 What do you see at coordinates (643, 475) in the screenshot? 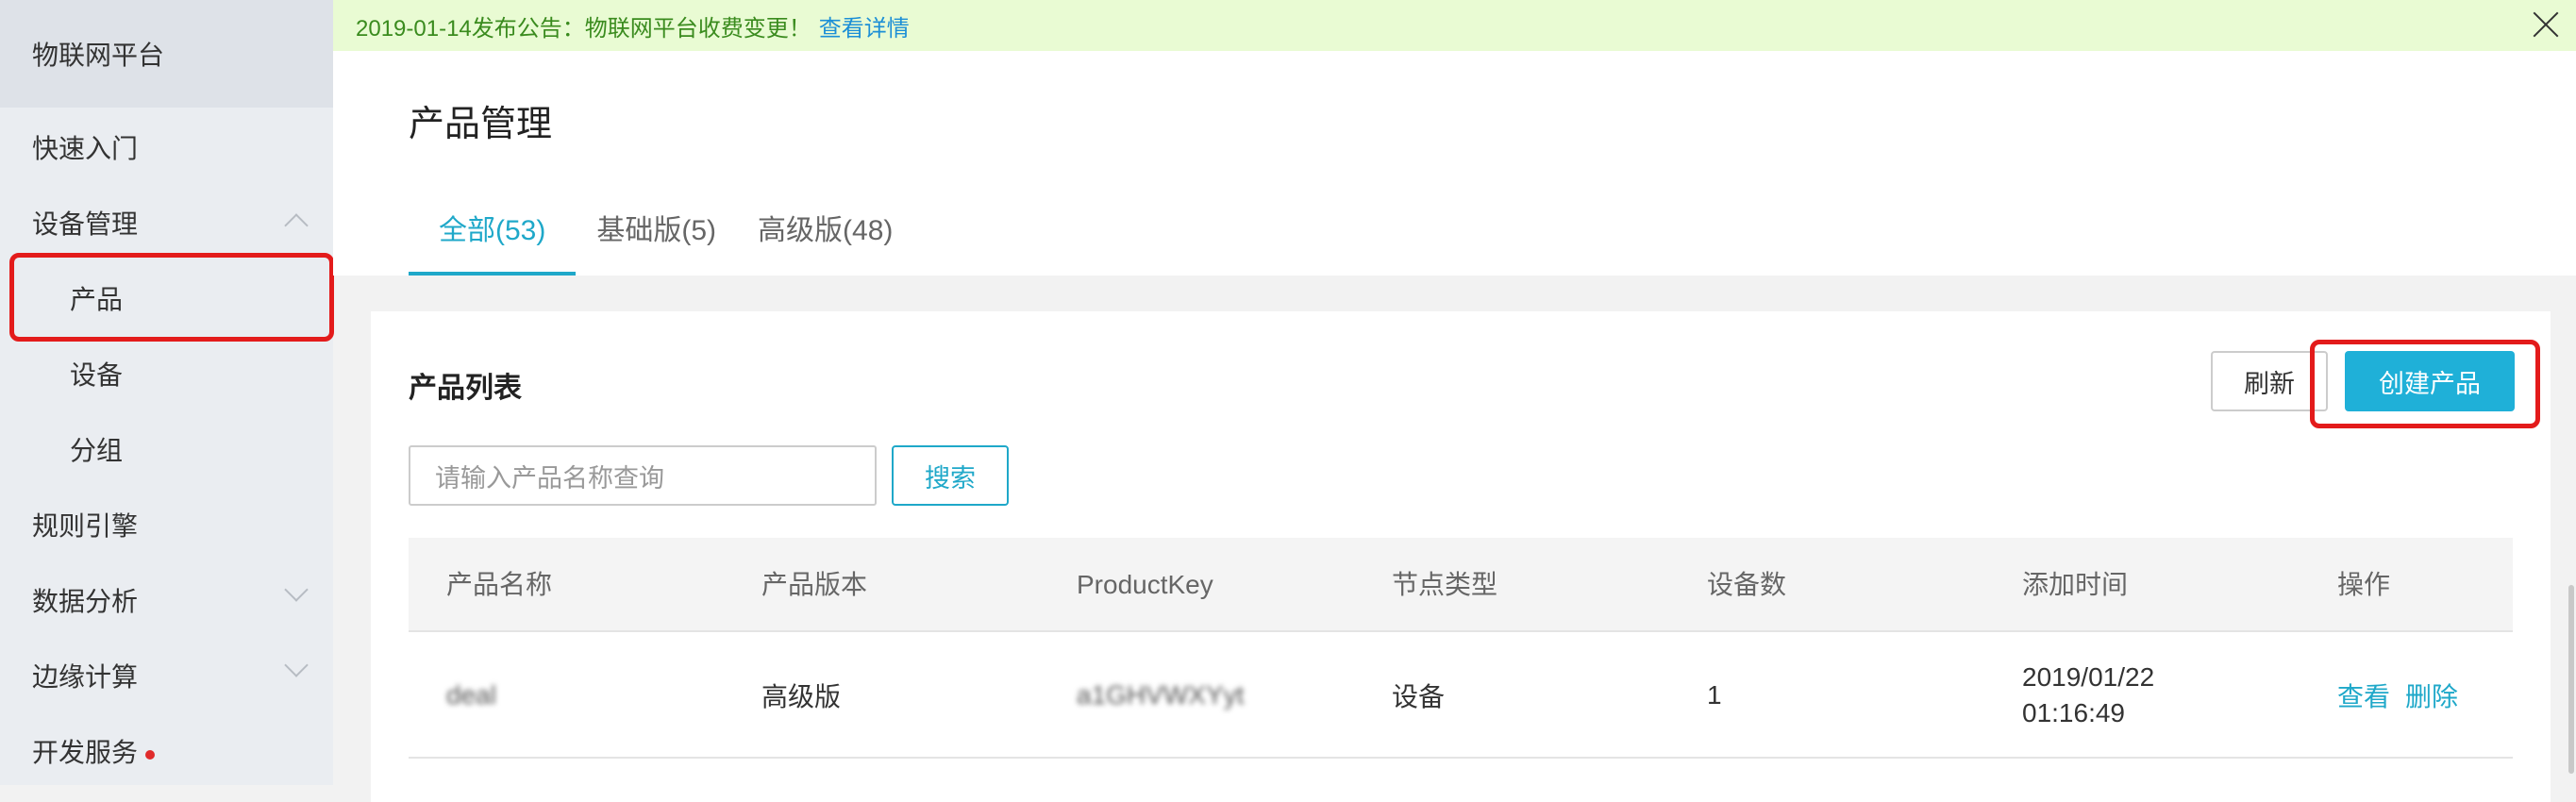
I see `search-input: 请输入产品名称查询` at bounding box center [643, 475].